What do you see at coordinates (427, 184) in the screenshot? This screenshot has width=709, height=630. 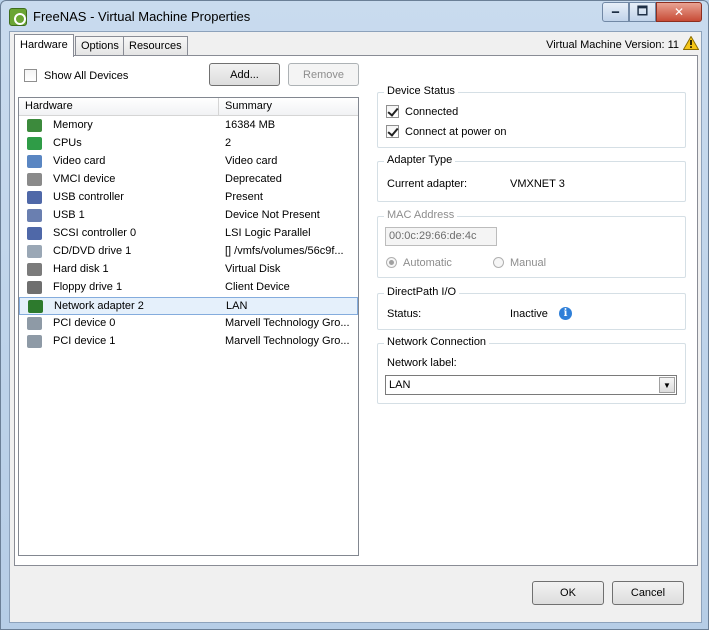 I see `current-adapter-label: Current adapter:` at bounding box center [427, 184].